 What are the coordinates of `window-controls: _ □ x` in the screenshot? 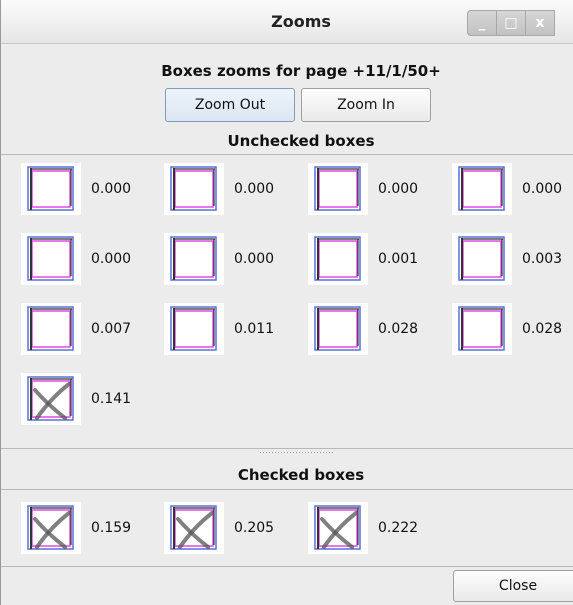 It's located at (520, 23).